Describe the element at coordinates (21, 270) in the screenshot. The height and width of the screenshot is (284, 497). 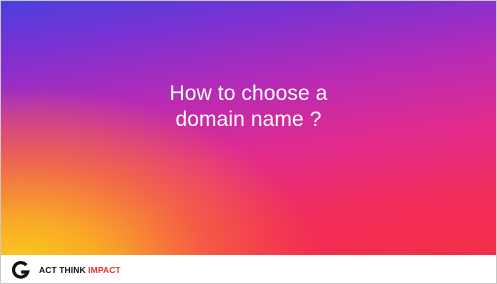
I see `g-logo-icon` at that location.